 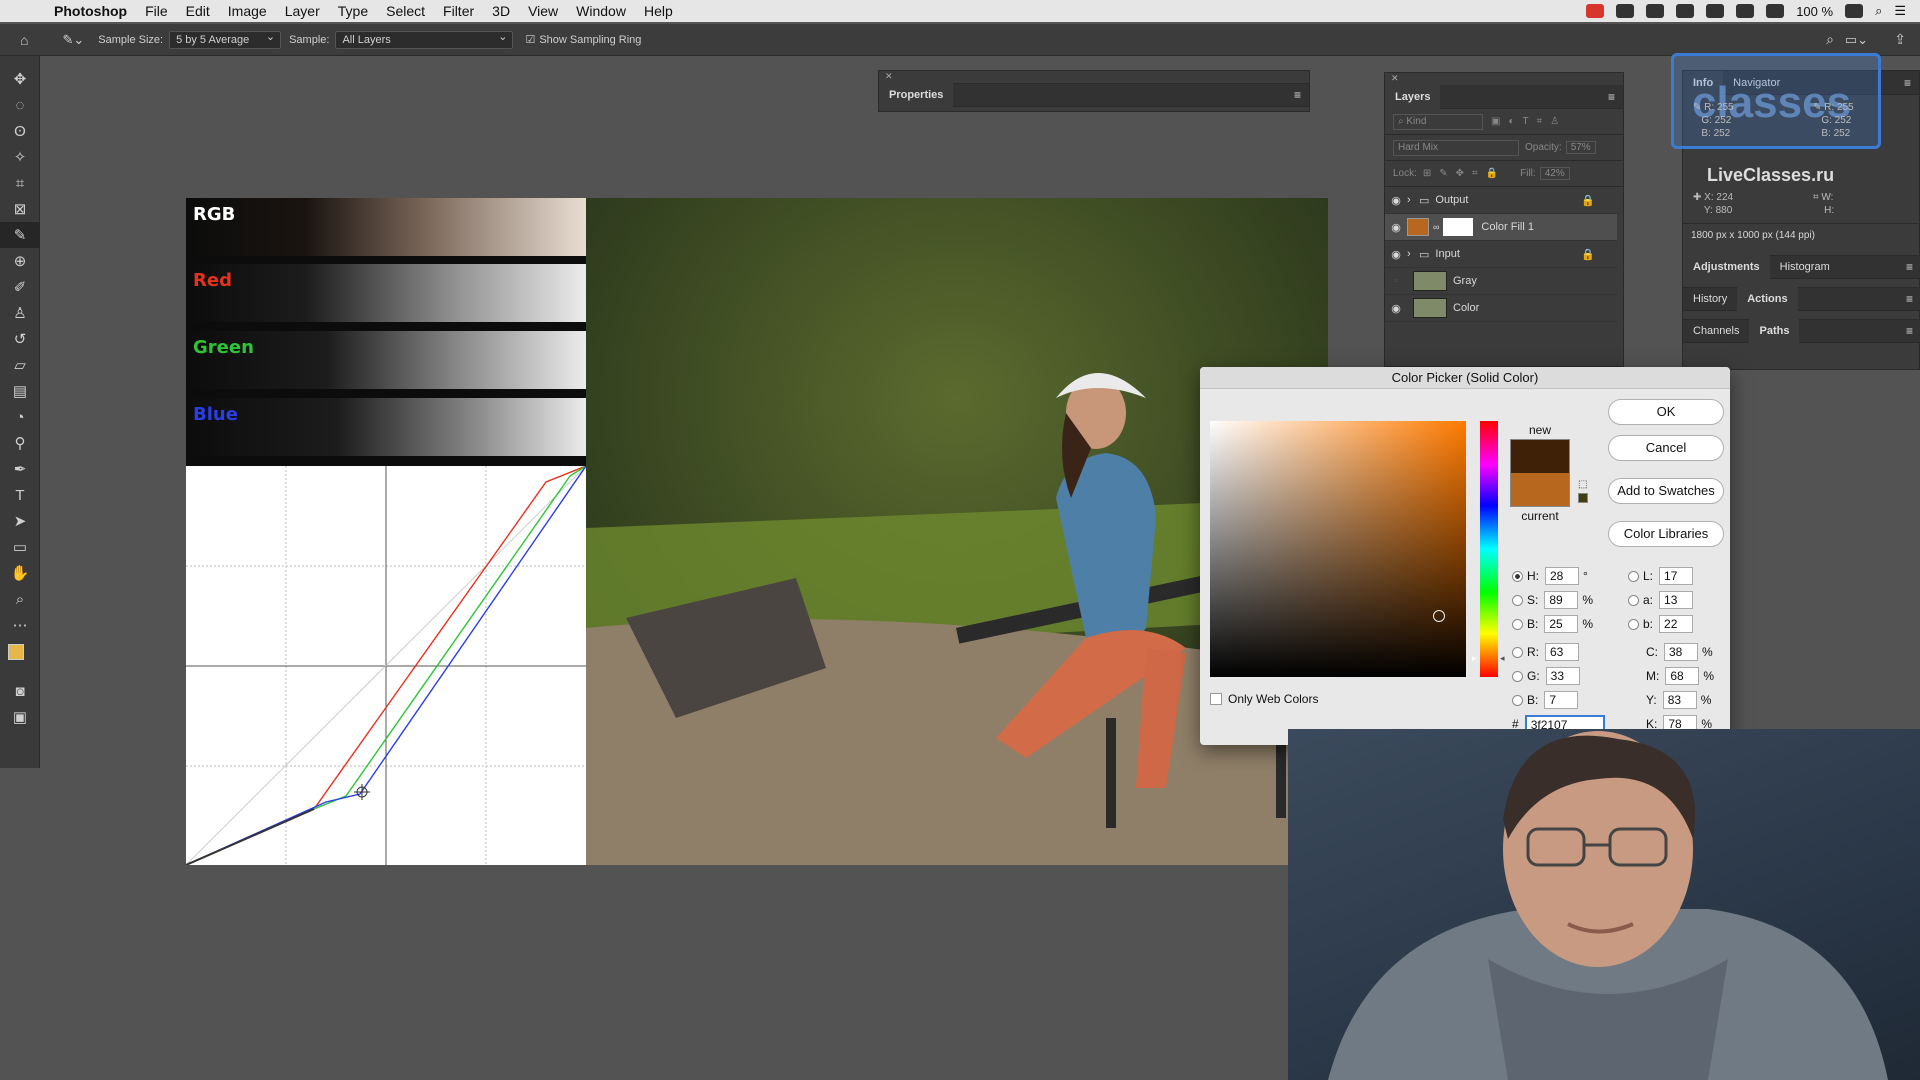 What do you see at coordinates (1501, 281) in the screenshot?
I see `layer-gray: ▫ Gray` at bounding box center [1501, 281].